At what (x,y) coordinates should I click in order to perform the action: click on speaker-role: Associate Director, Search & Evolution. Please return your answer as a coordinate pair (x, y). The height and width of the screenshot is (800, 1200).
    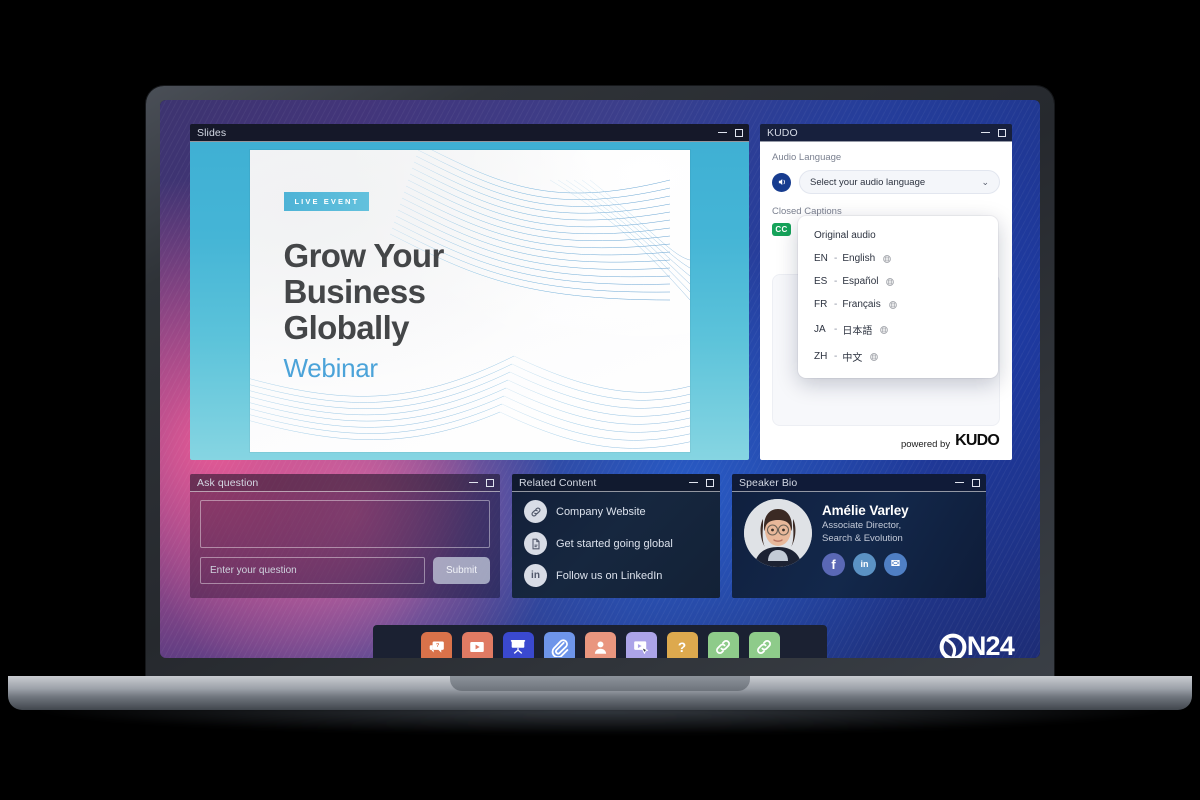
    Looking at the image, I should click on (865, 532).